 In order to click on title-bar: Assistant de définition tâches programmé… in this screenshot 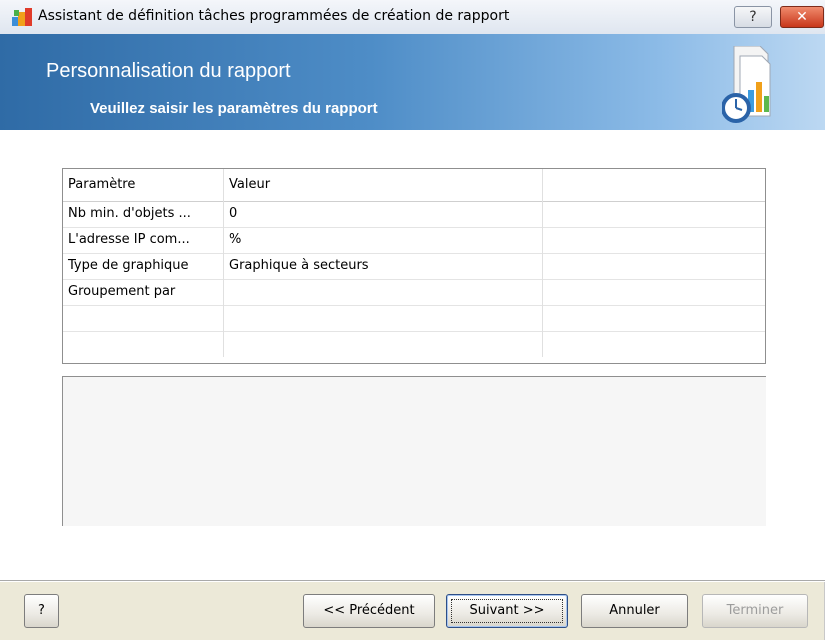, I will do `click(412, 17)`.